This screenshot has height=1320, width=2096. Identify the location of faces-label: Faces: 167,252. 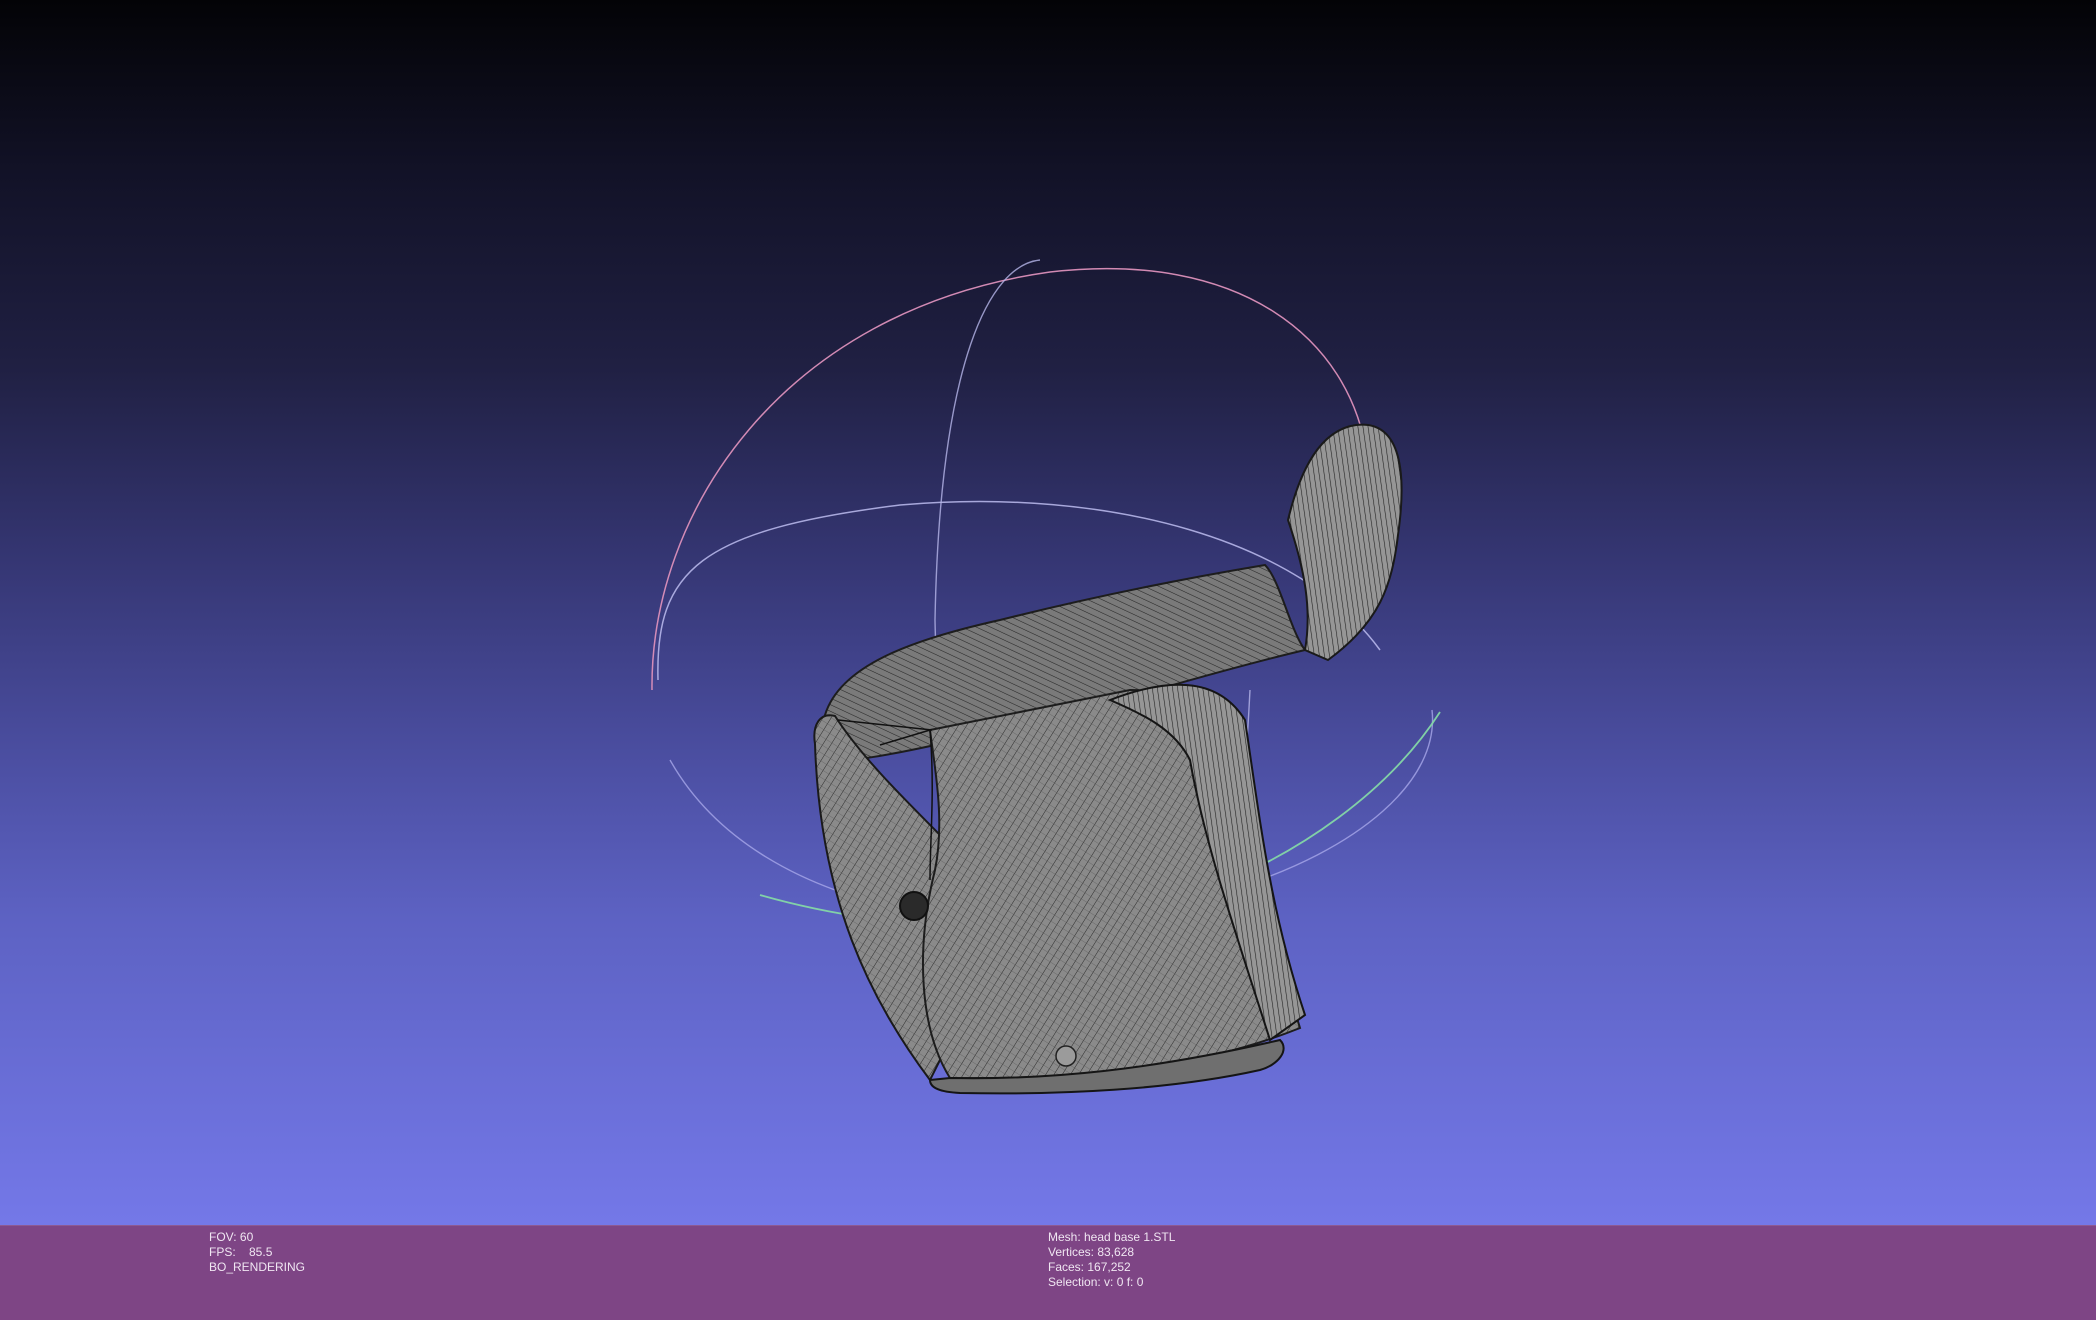
(1089, 1267).